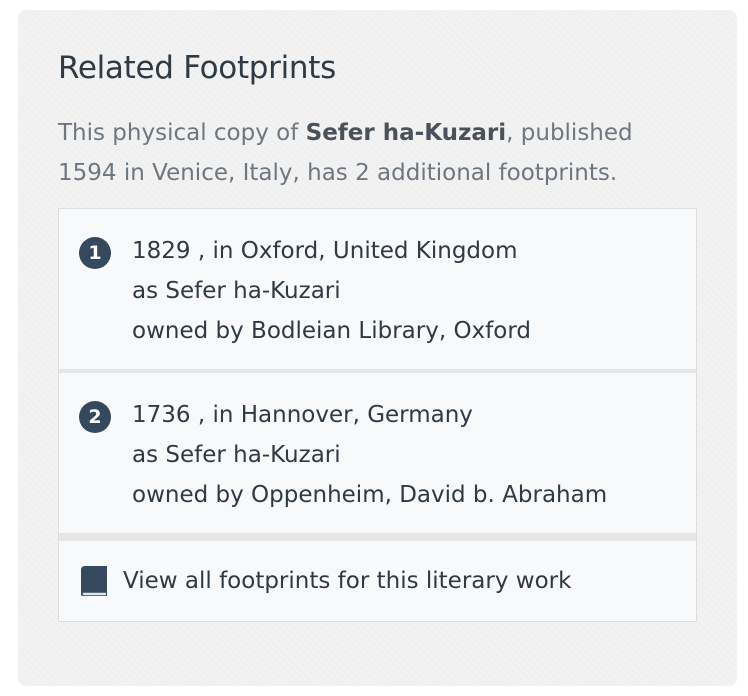 This screenshot has height=696, width=748. Describe the element at coordinates (95, 253) in the screenshot. I see `footprint-number-badge: 1` at that location.